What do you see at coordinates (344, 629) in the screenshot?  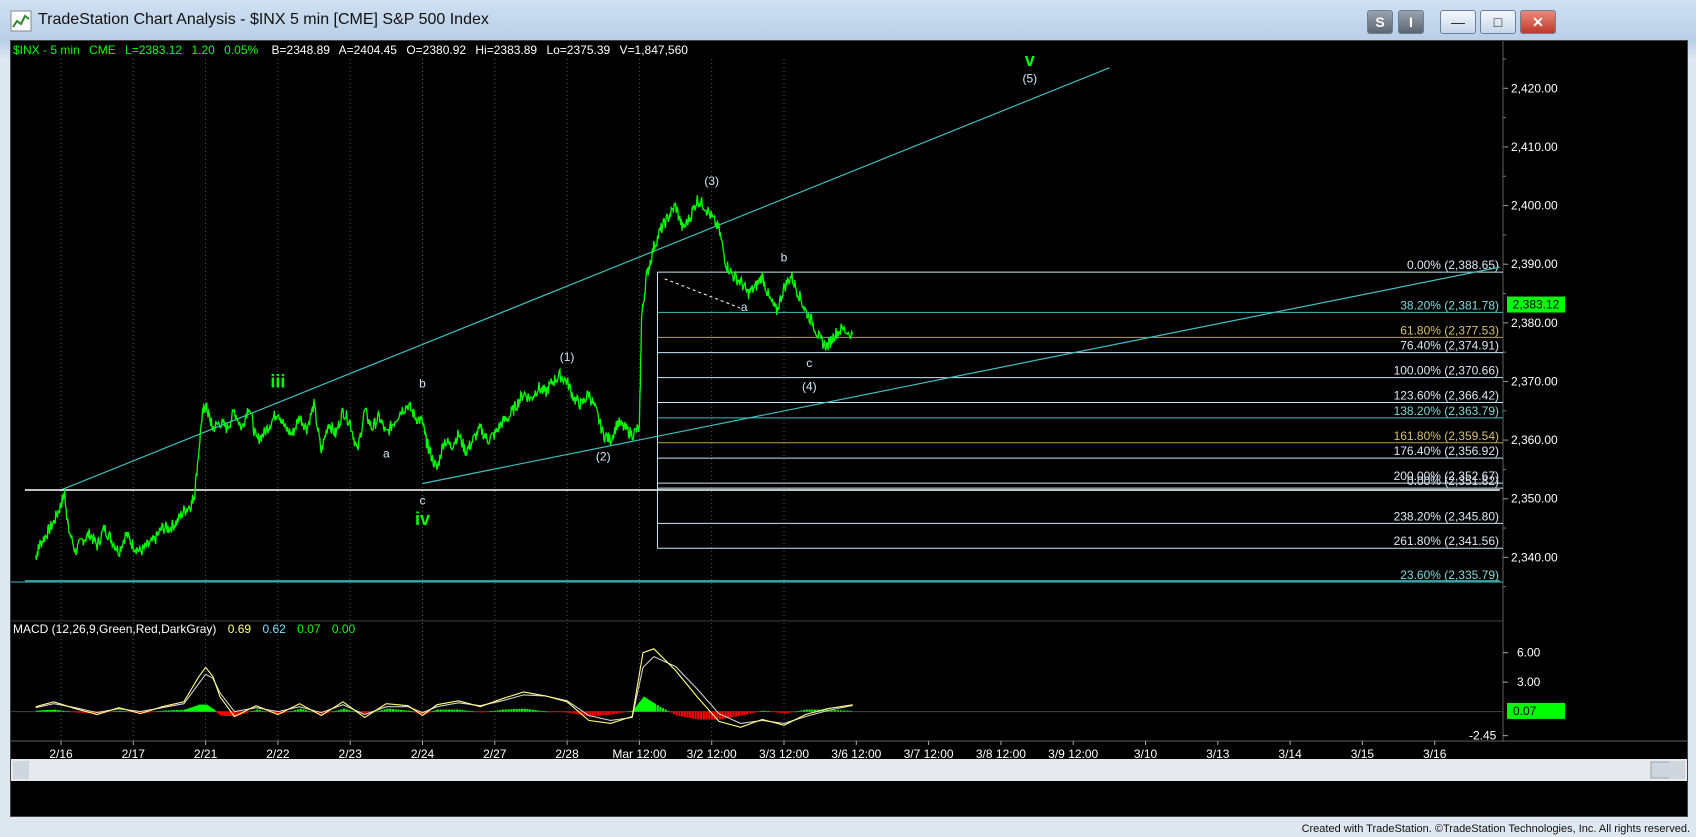 I see `macd-value-zero: 0.00` at bounding box center [344, 629].